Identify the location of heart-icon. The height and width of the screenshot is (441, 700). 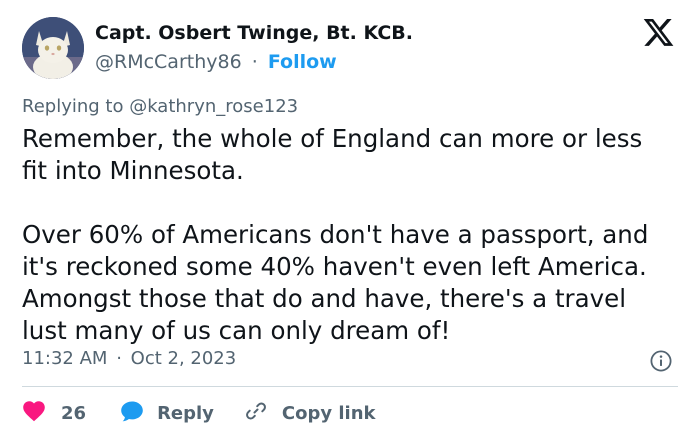
(34, 413).